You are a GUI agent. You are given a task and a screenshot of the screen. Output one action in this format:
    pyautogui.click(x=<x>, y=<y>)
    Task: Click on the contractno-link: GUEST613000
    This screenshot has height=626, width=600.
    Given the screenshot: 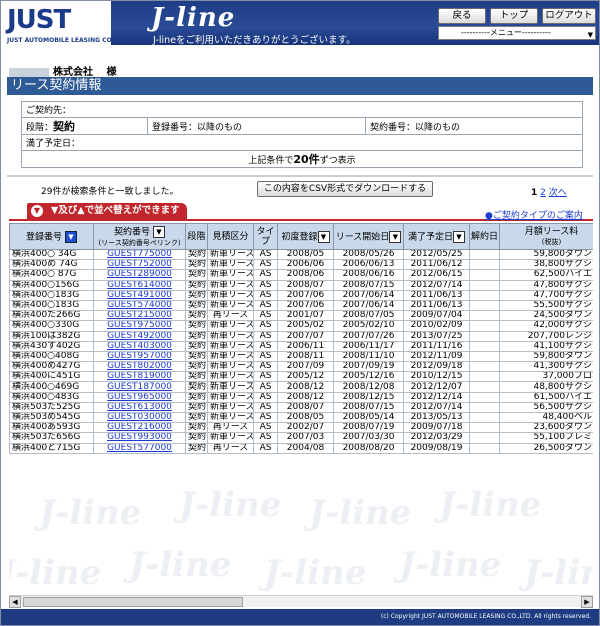 What is the action you would take?
    pyautogui.click(x=139, y=407)
    